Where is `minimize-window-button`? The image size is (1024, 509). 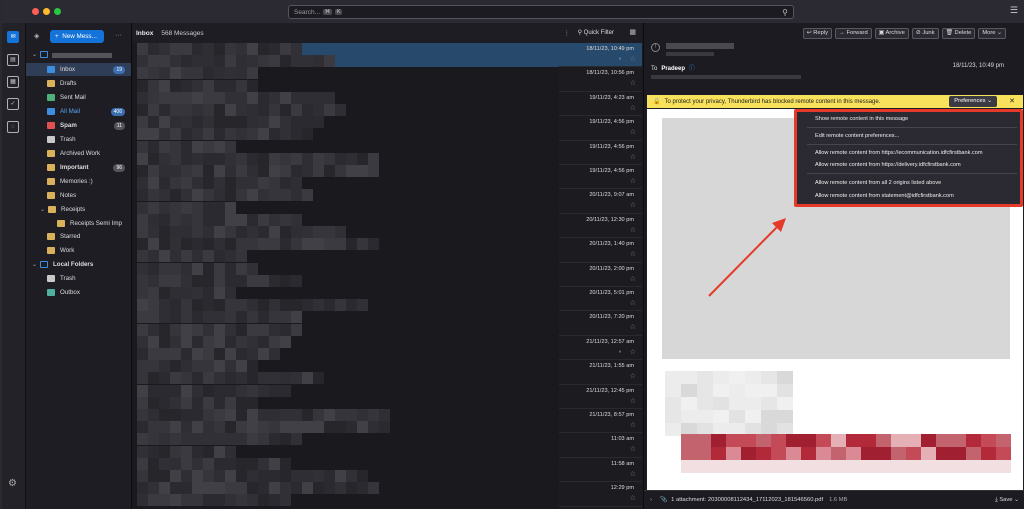
minimize-window-button is located at coordinates (46, 11).